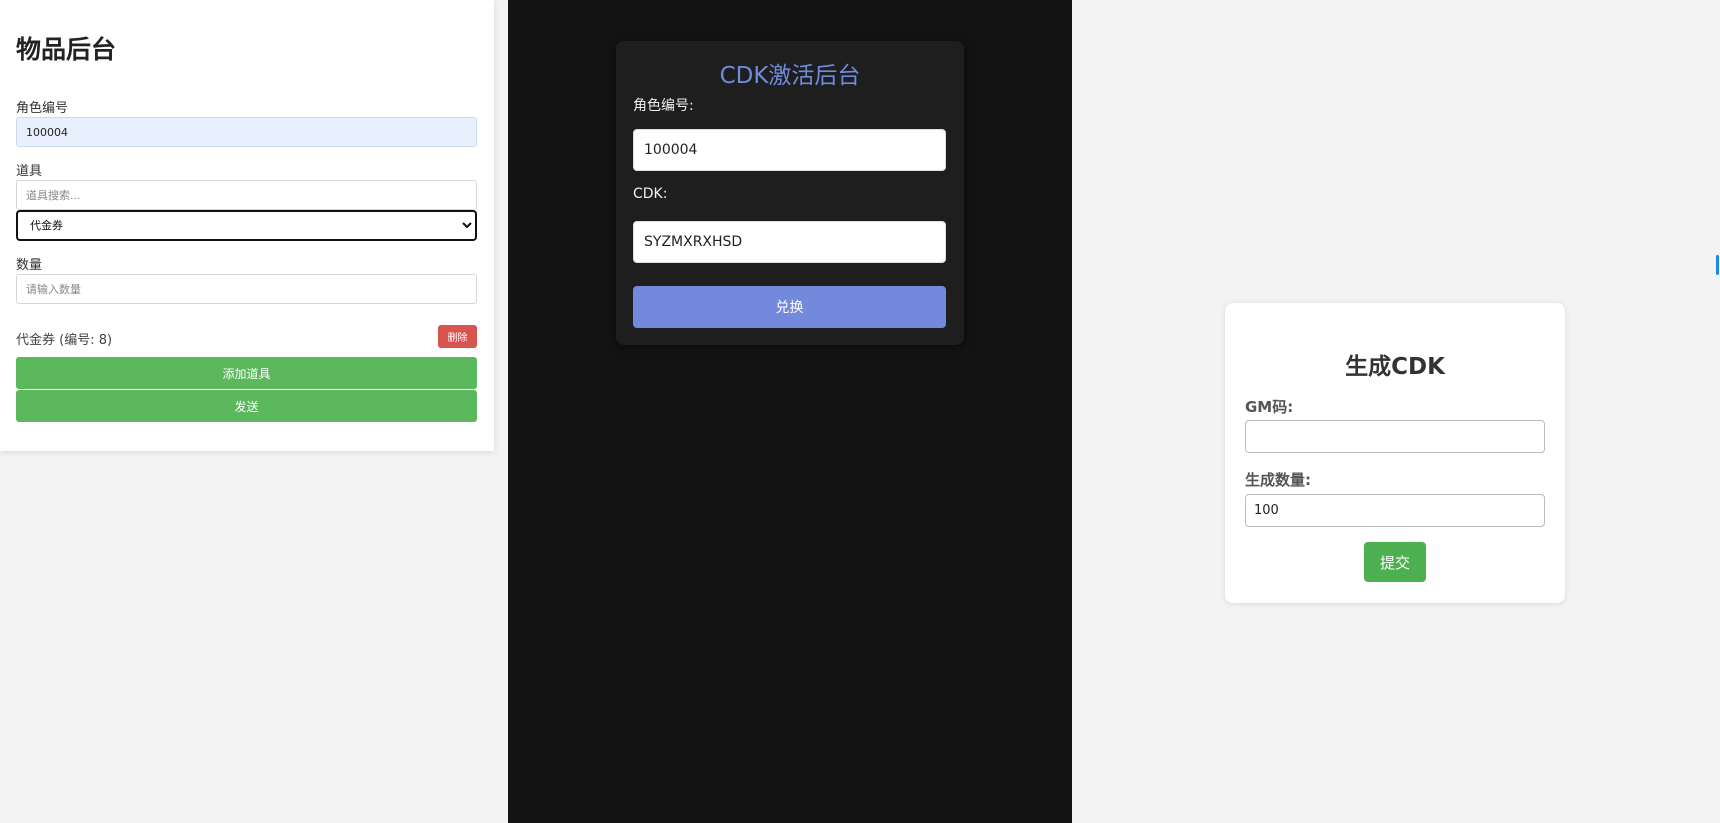 The width and height of the screenshot is (1720, 823). Describe the element at coordinates (790, 193) in the screenshot. I see `cdk-activation-card: CDK激活后台 角色编号: CDK: 兑换` at that location.